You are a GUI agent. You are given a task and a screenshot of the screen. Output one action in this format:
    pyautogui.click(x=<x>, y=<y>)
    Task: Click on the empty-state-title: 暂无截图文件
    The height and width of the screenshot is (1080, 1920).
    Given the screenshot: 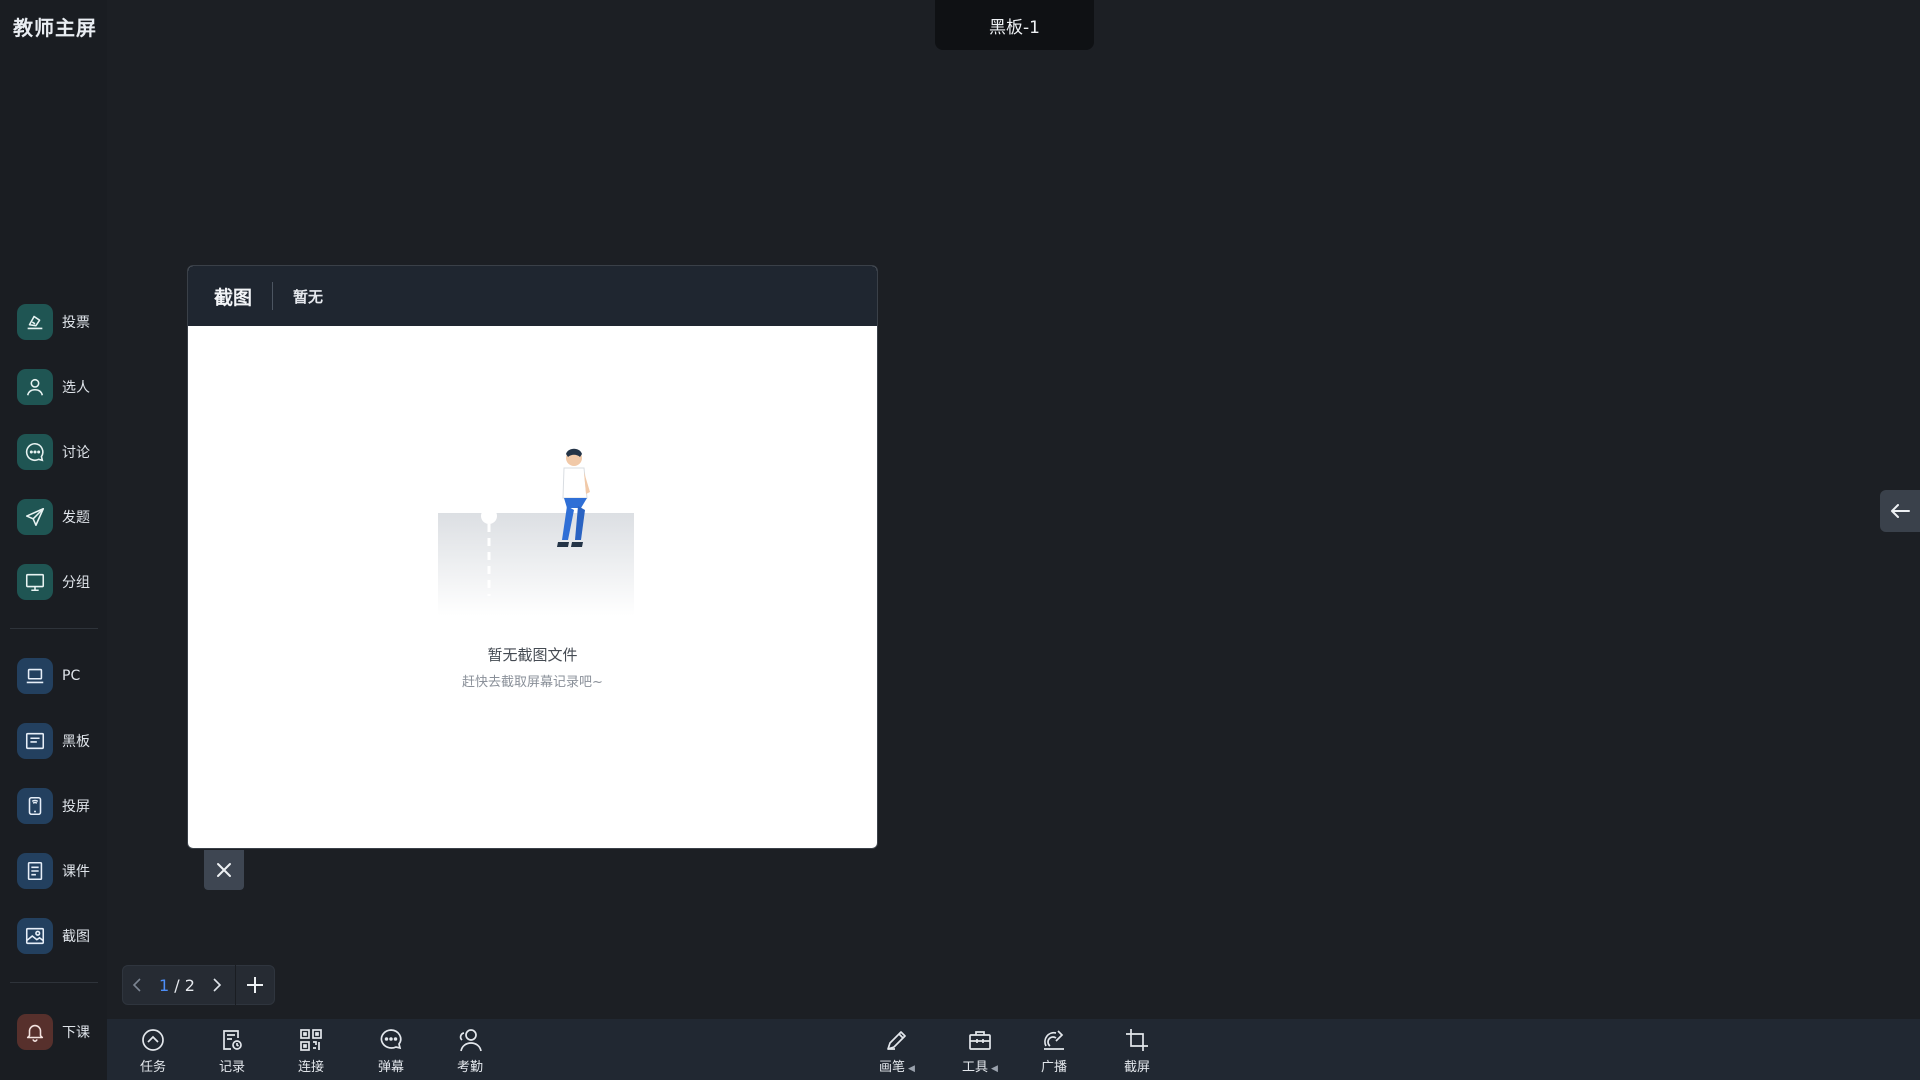 What is the action you would take?
    pyautogui.click(x=532, y=655)
    